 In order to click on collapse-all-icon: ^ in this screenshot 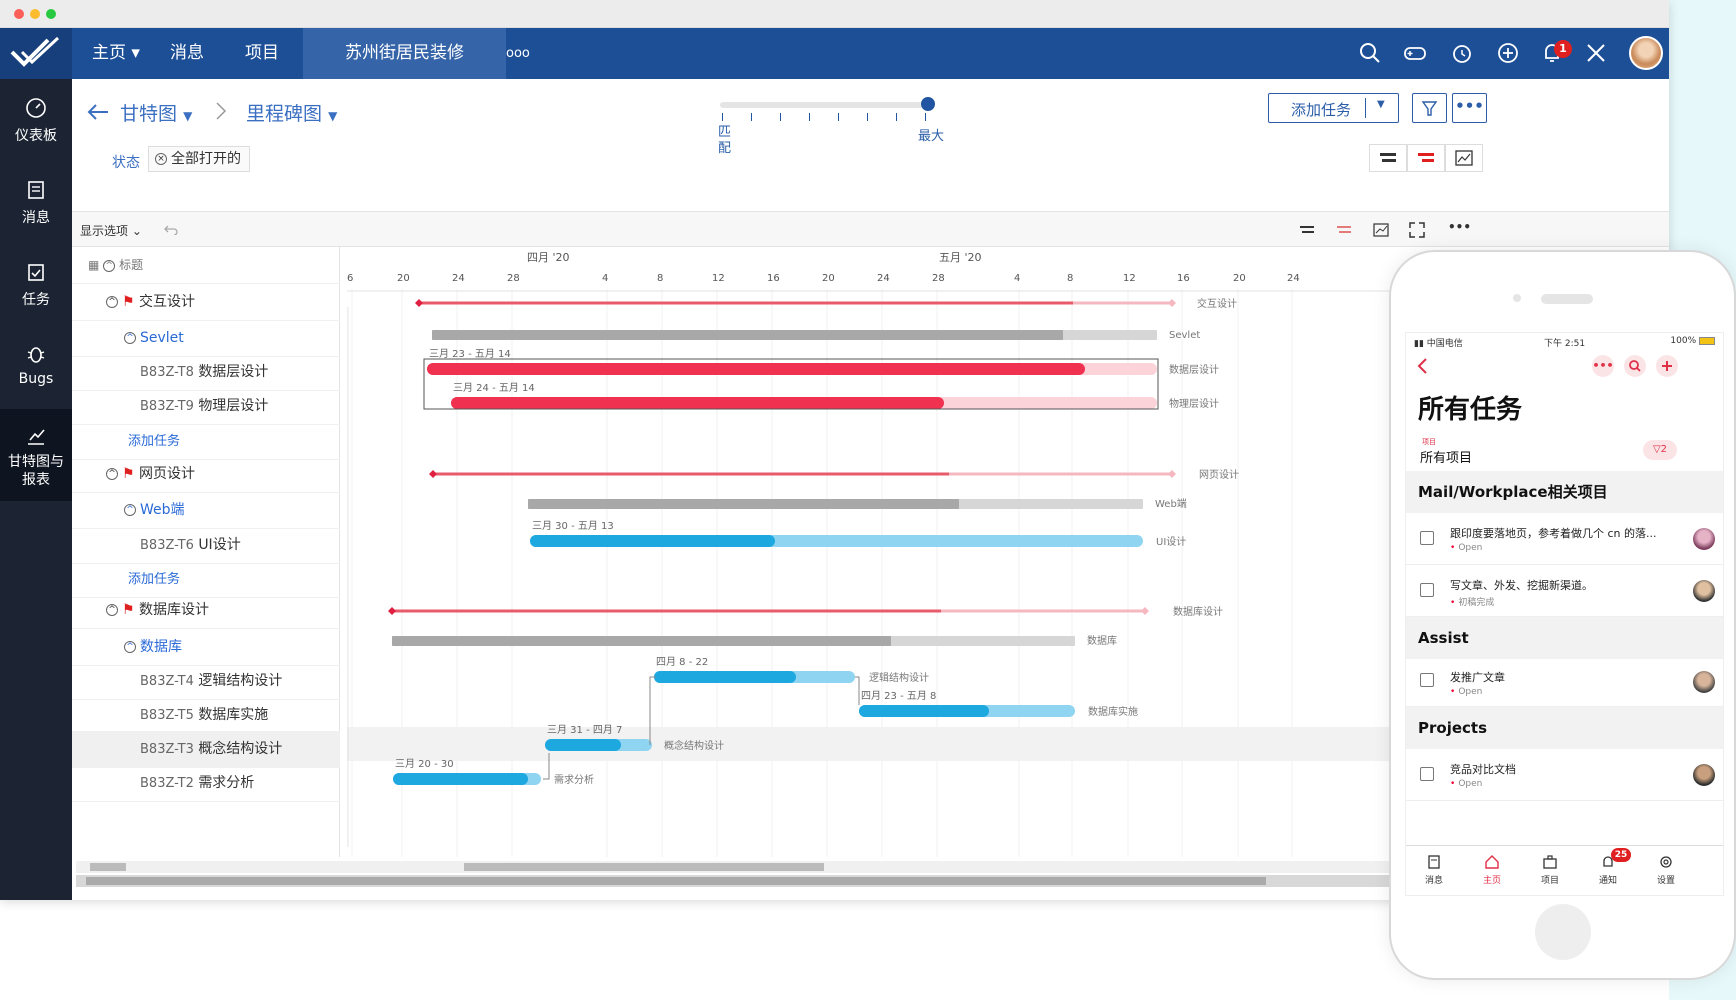, I will do `click(109, 265)`.